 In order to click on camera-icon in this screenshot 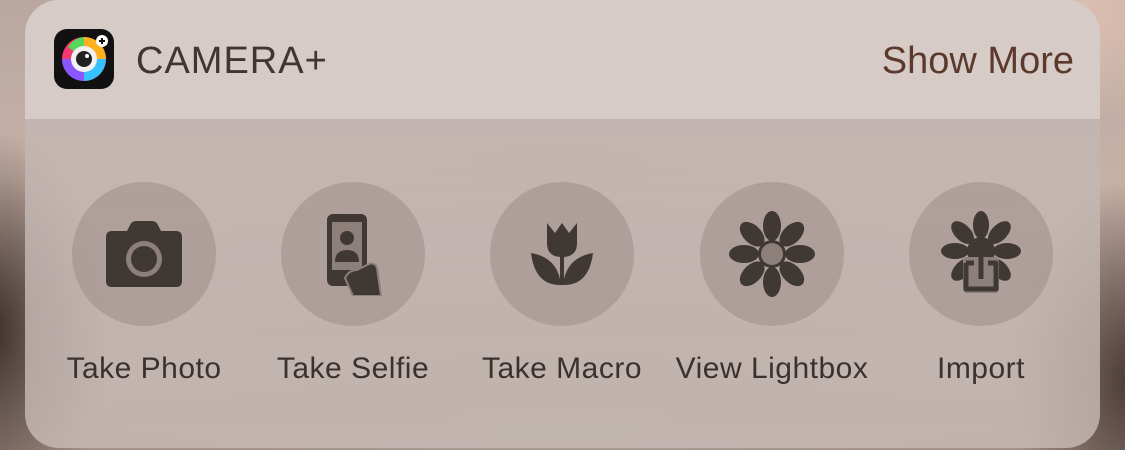, I will do `click(144, 254)`.